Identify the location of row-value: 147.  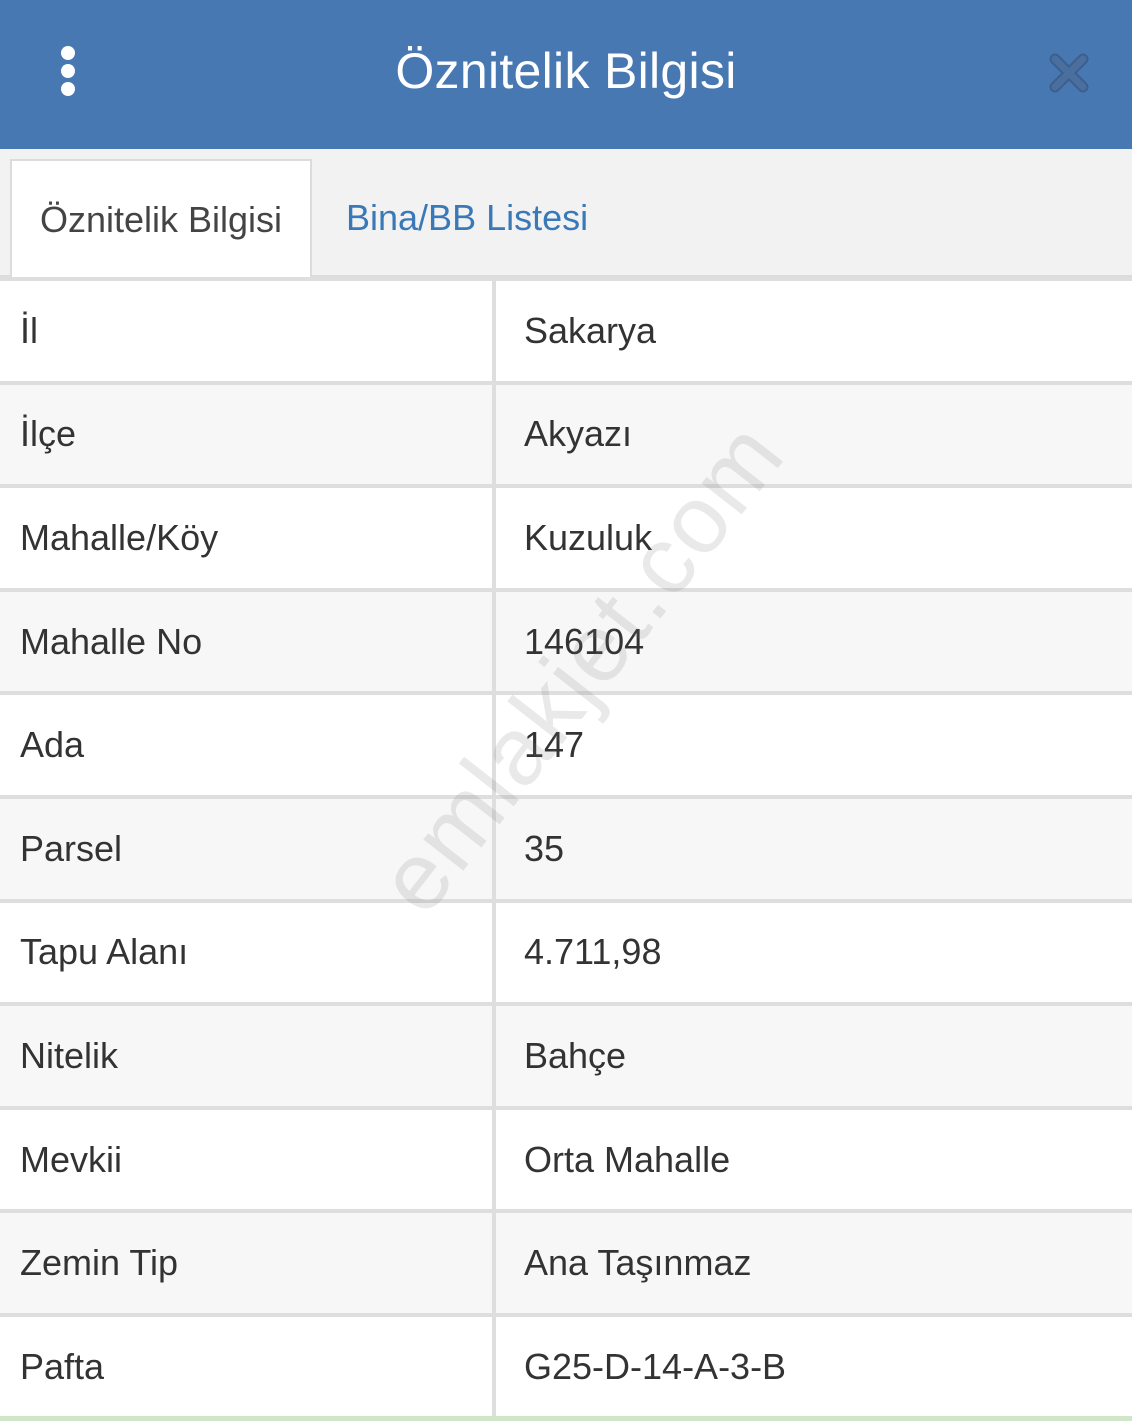
(554, 745).